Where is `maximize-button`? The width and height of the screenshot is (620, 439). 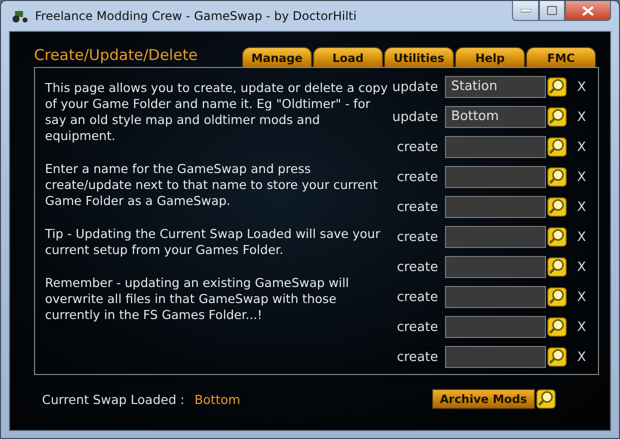
maximize-button is located at coordinates (552, 11).